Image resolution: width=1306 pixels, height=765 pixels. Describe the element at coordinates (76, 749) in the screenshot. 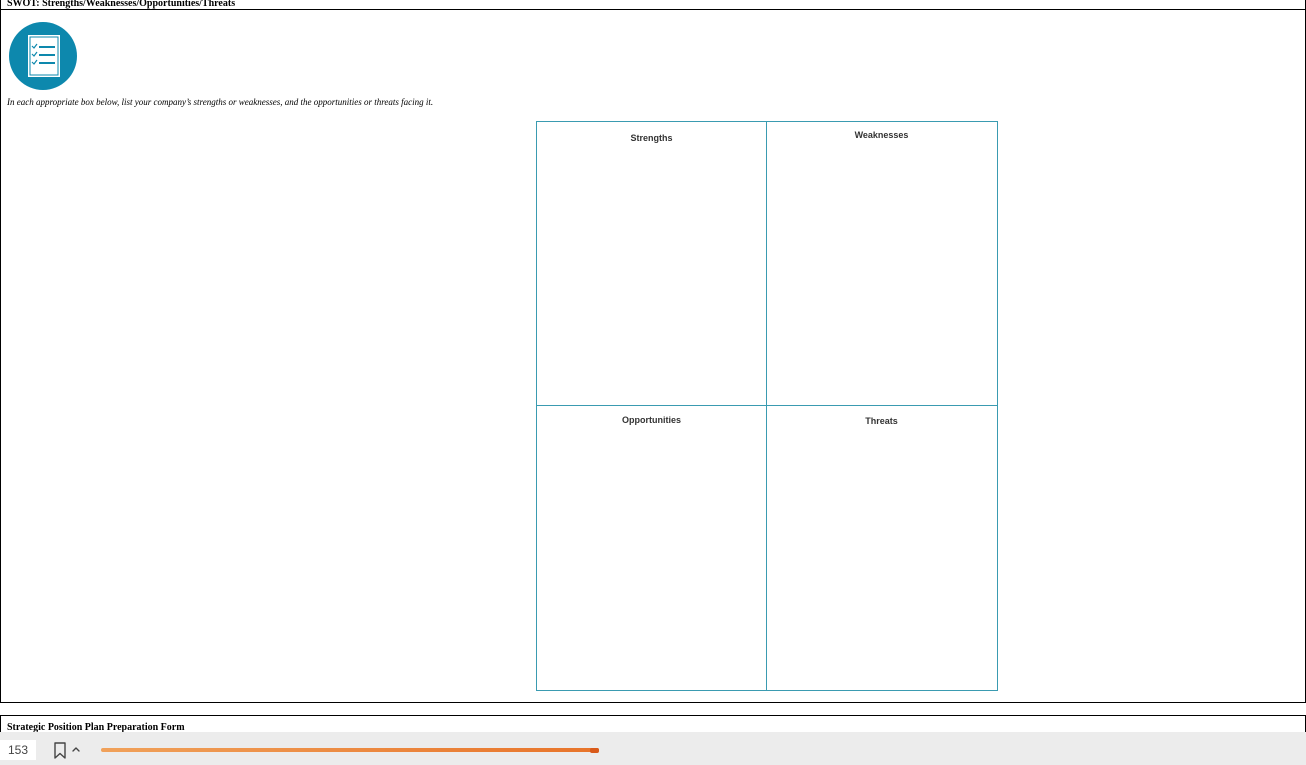

I see `chevron-up-icon` at that location.